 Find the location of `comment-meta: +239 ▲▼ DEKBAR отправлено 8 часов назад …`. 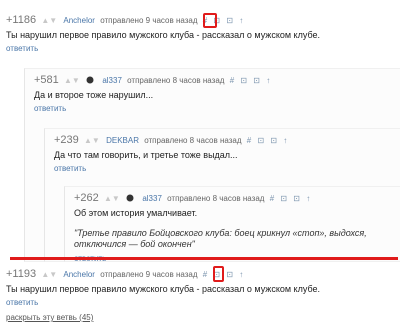

comment-meta: +239 ▲▼ DEKBAR отправлено 8 часов назад … is located at coordinates (171, 140).